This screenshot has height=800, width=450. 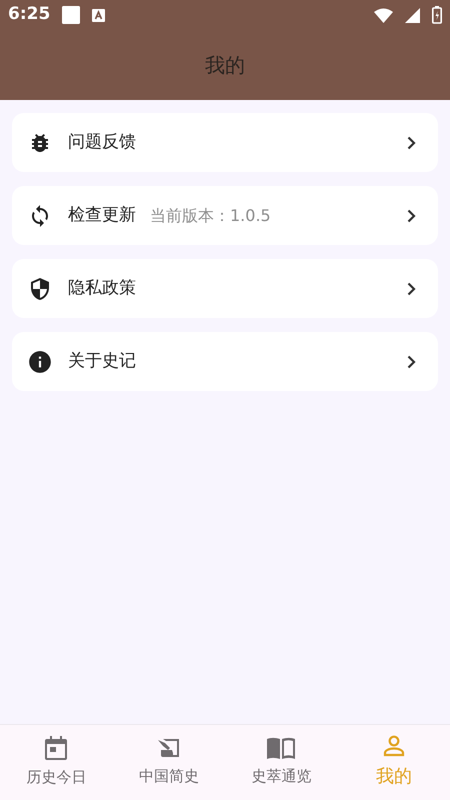 I want to click on wifi-icon, so click(x=383, y=15).